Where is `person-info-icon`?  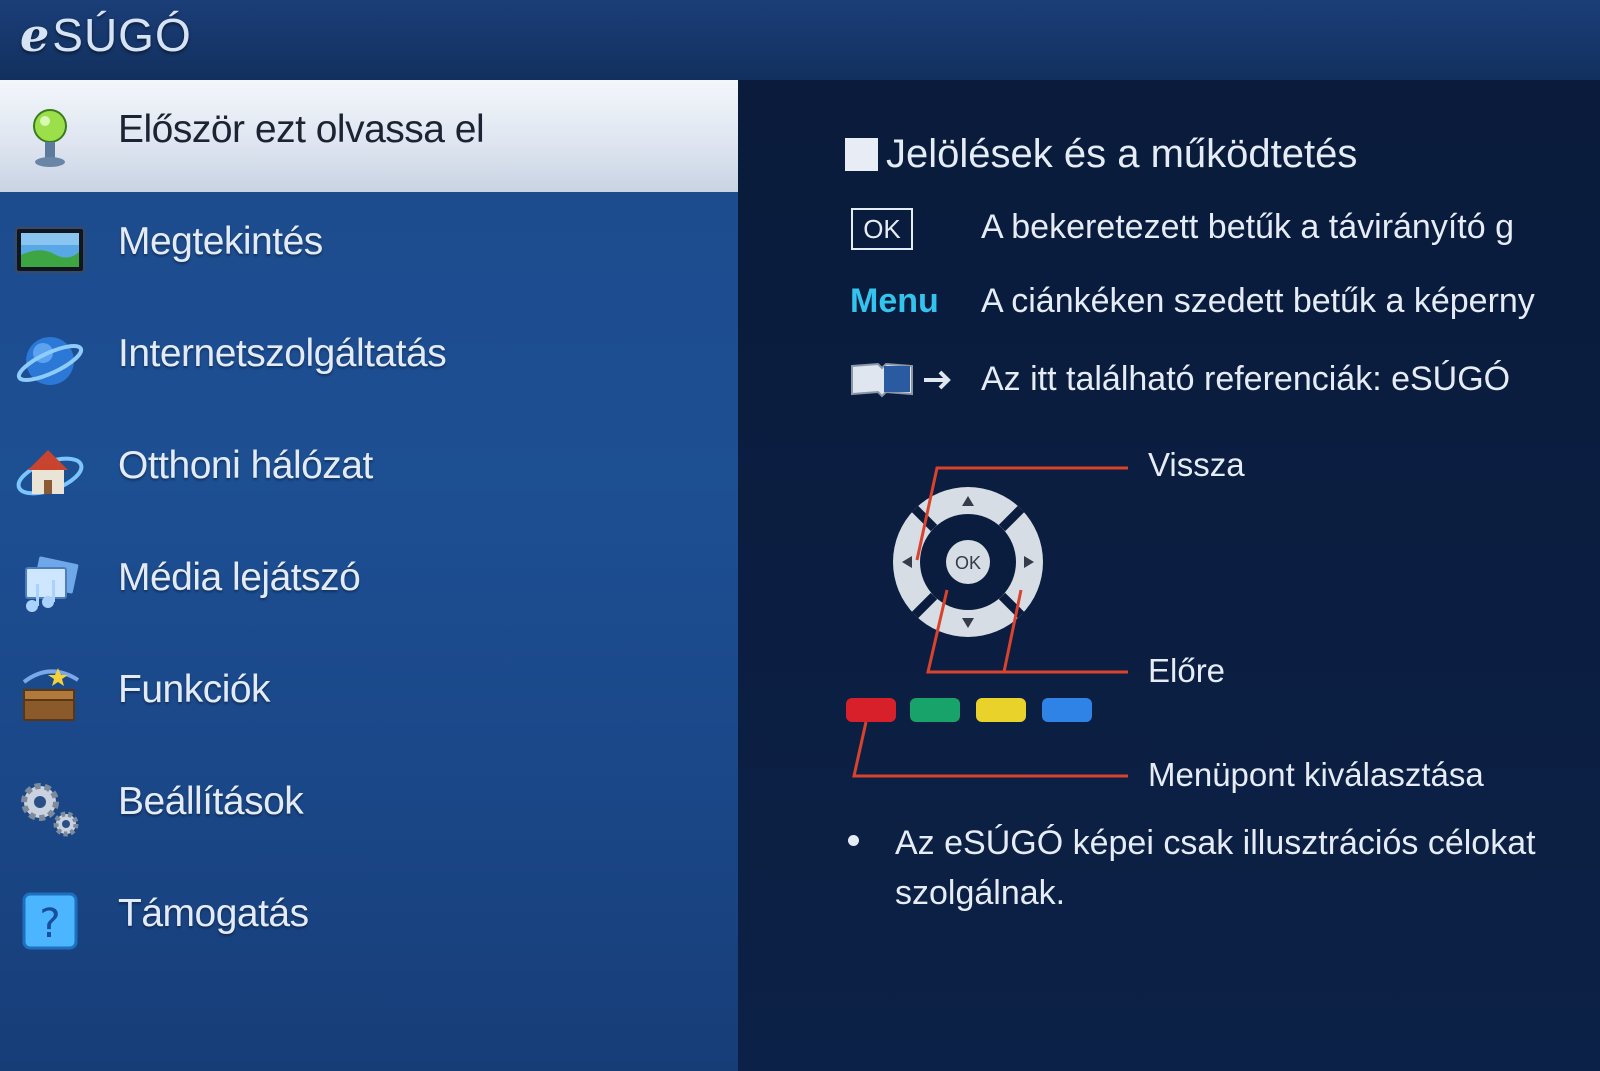
person-info-icon is located at coordinates (50, 138).